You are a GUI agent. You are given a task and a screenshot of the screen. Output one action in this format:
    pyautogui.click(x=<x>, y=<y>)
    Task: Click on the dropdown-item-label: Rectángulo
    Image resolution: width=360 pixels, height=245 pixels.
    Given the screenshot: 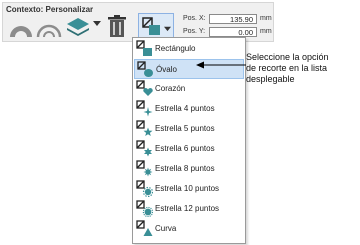 What is the action you would take?
    pyautogui.click(x=175, y=48)
    